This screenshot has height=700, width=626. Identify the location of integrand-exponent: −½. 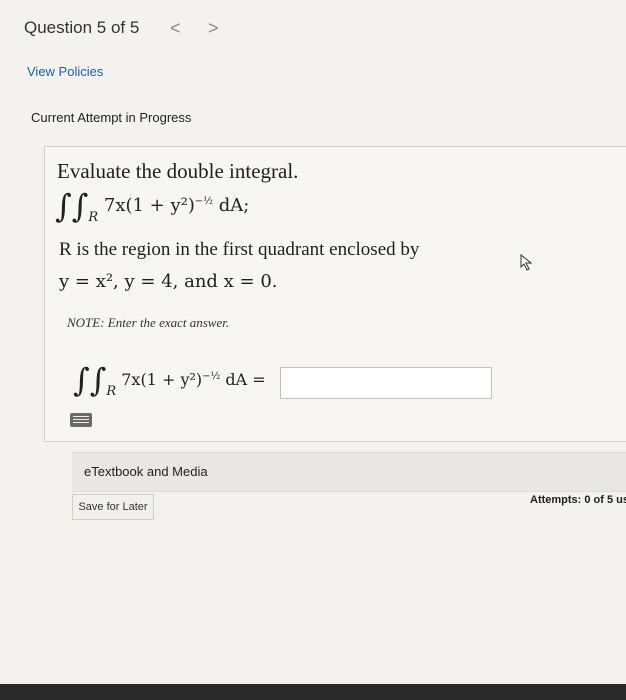
(203, 201).